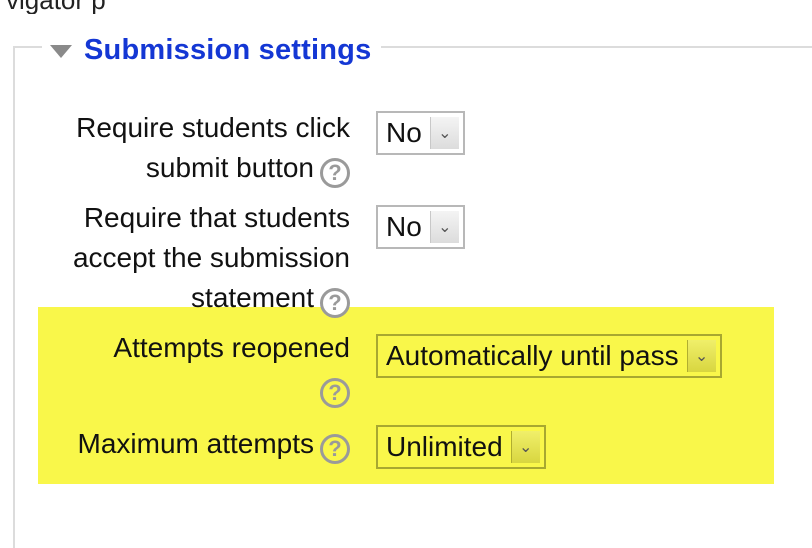 The width and height of the screenshot is (812, 548). I want to click on attempts-reopened-select: Automatically until pass ⌄, so click(549, 356).